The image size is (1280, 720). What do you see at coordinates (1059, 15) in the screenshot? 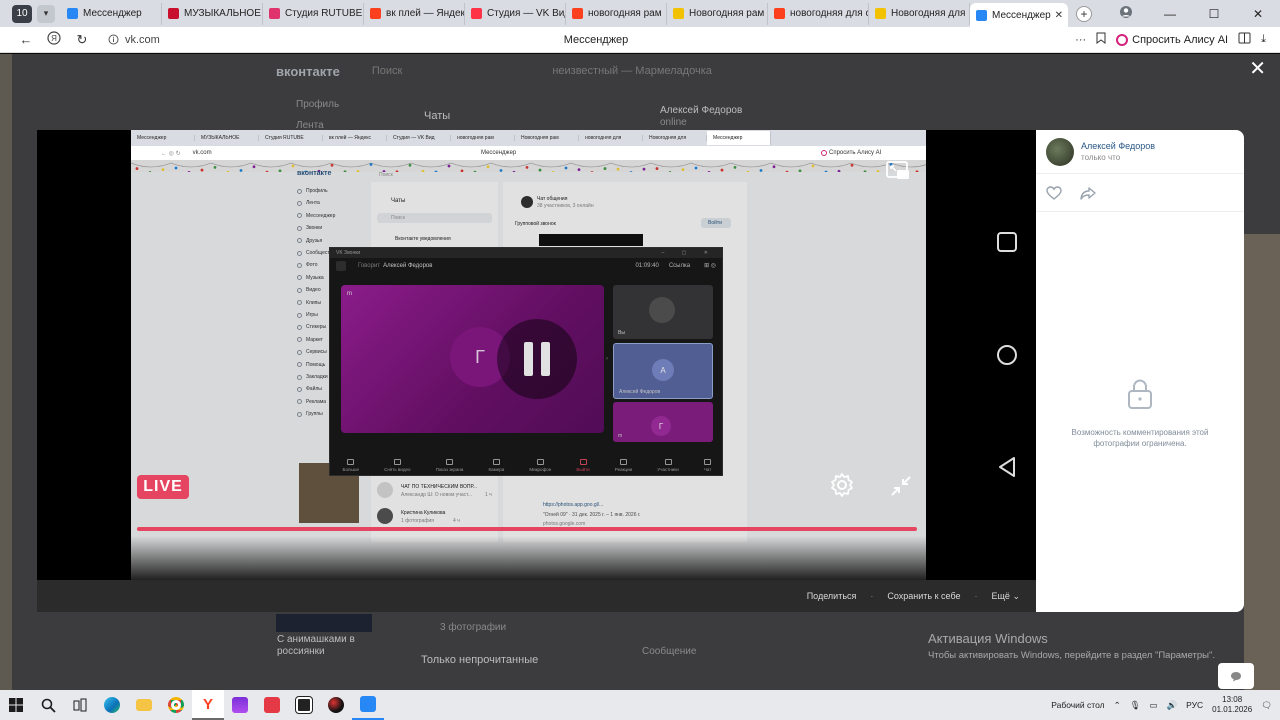
I see `tab-close-icon: ✕` at bounding box center [1059, 15].